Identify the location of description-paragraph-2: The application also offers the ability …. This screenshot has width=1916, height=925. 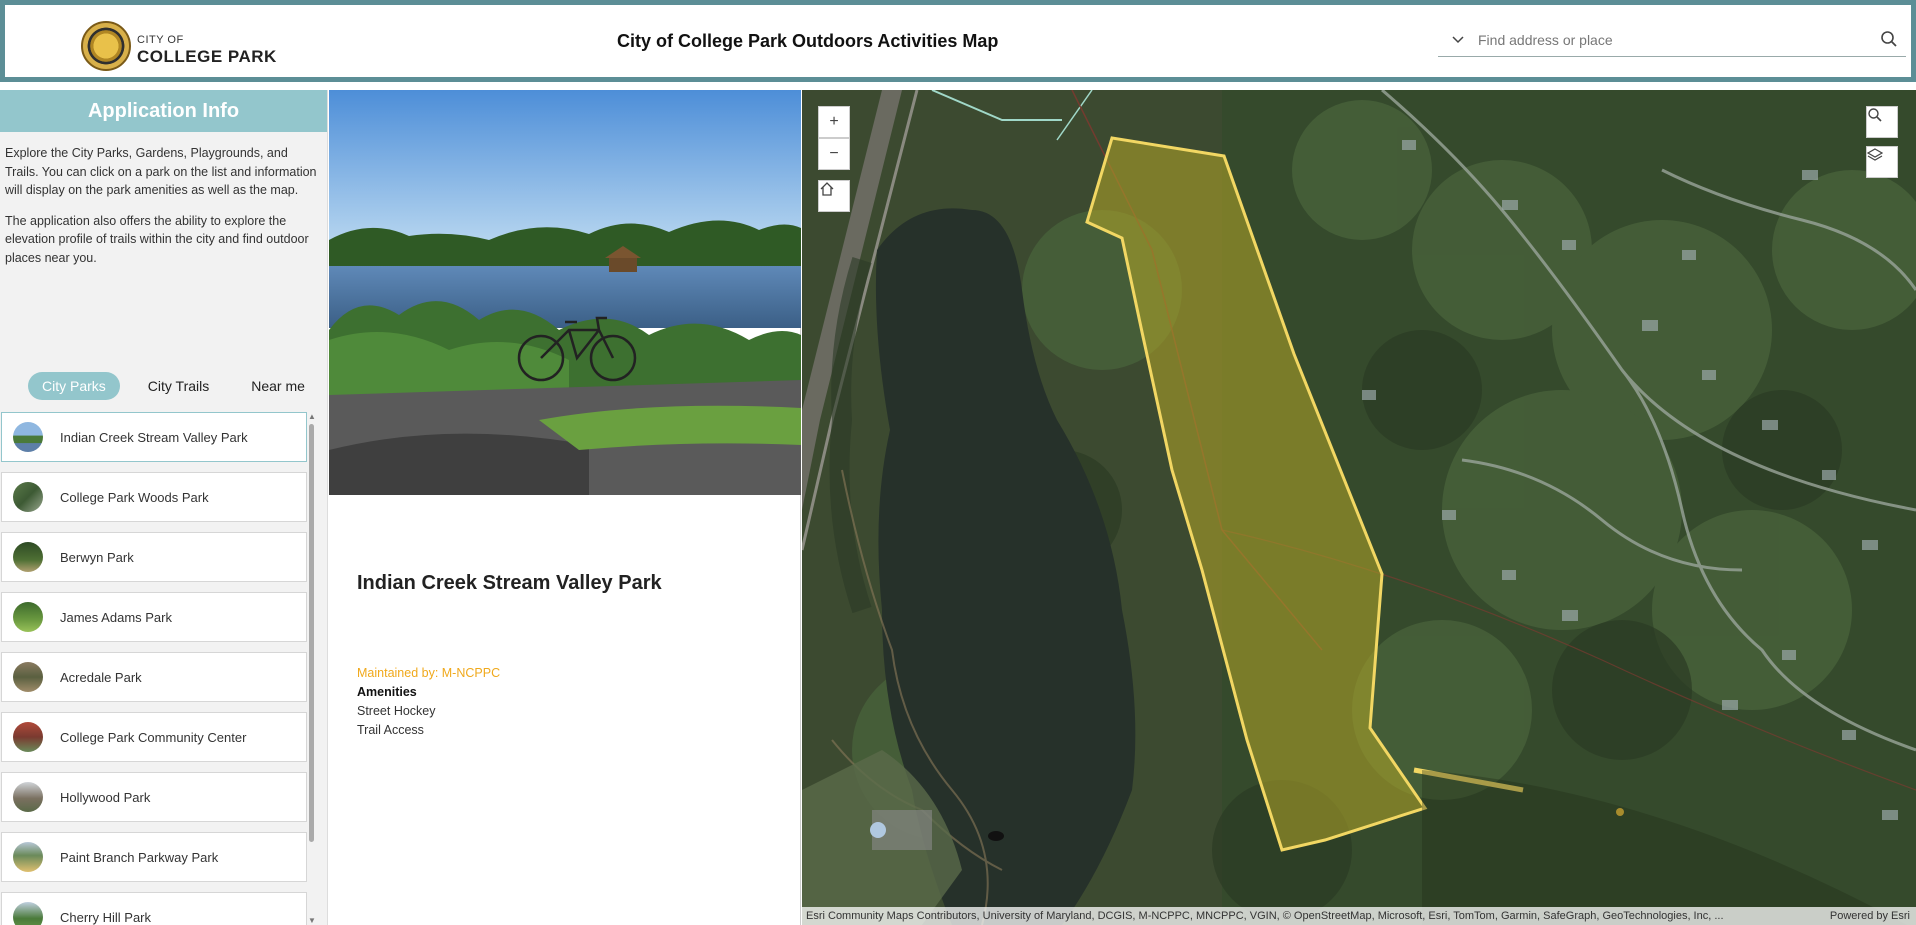
(157, 239).